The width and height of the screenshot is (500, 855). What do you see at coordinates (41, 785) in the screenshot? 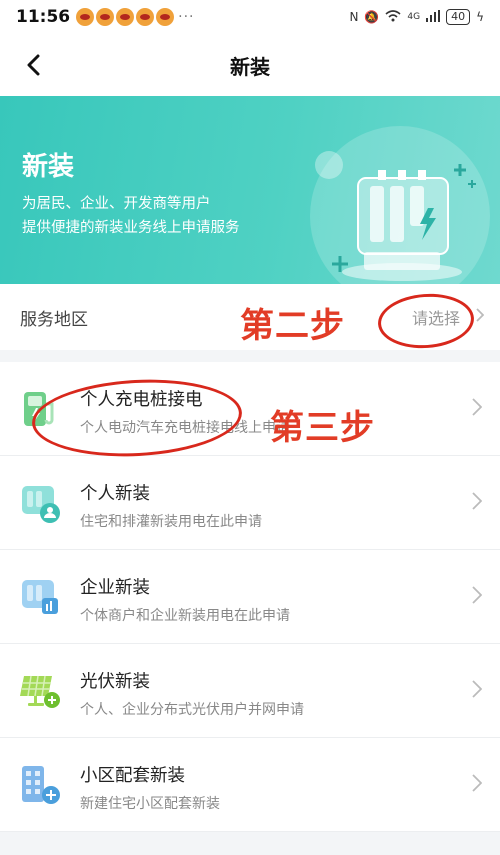
I see `building-icon` at bounding box center [41, 785].